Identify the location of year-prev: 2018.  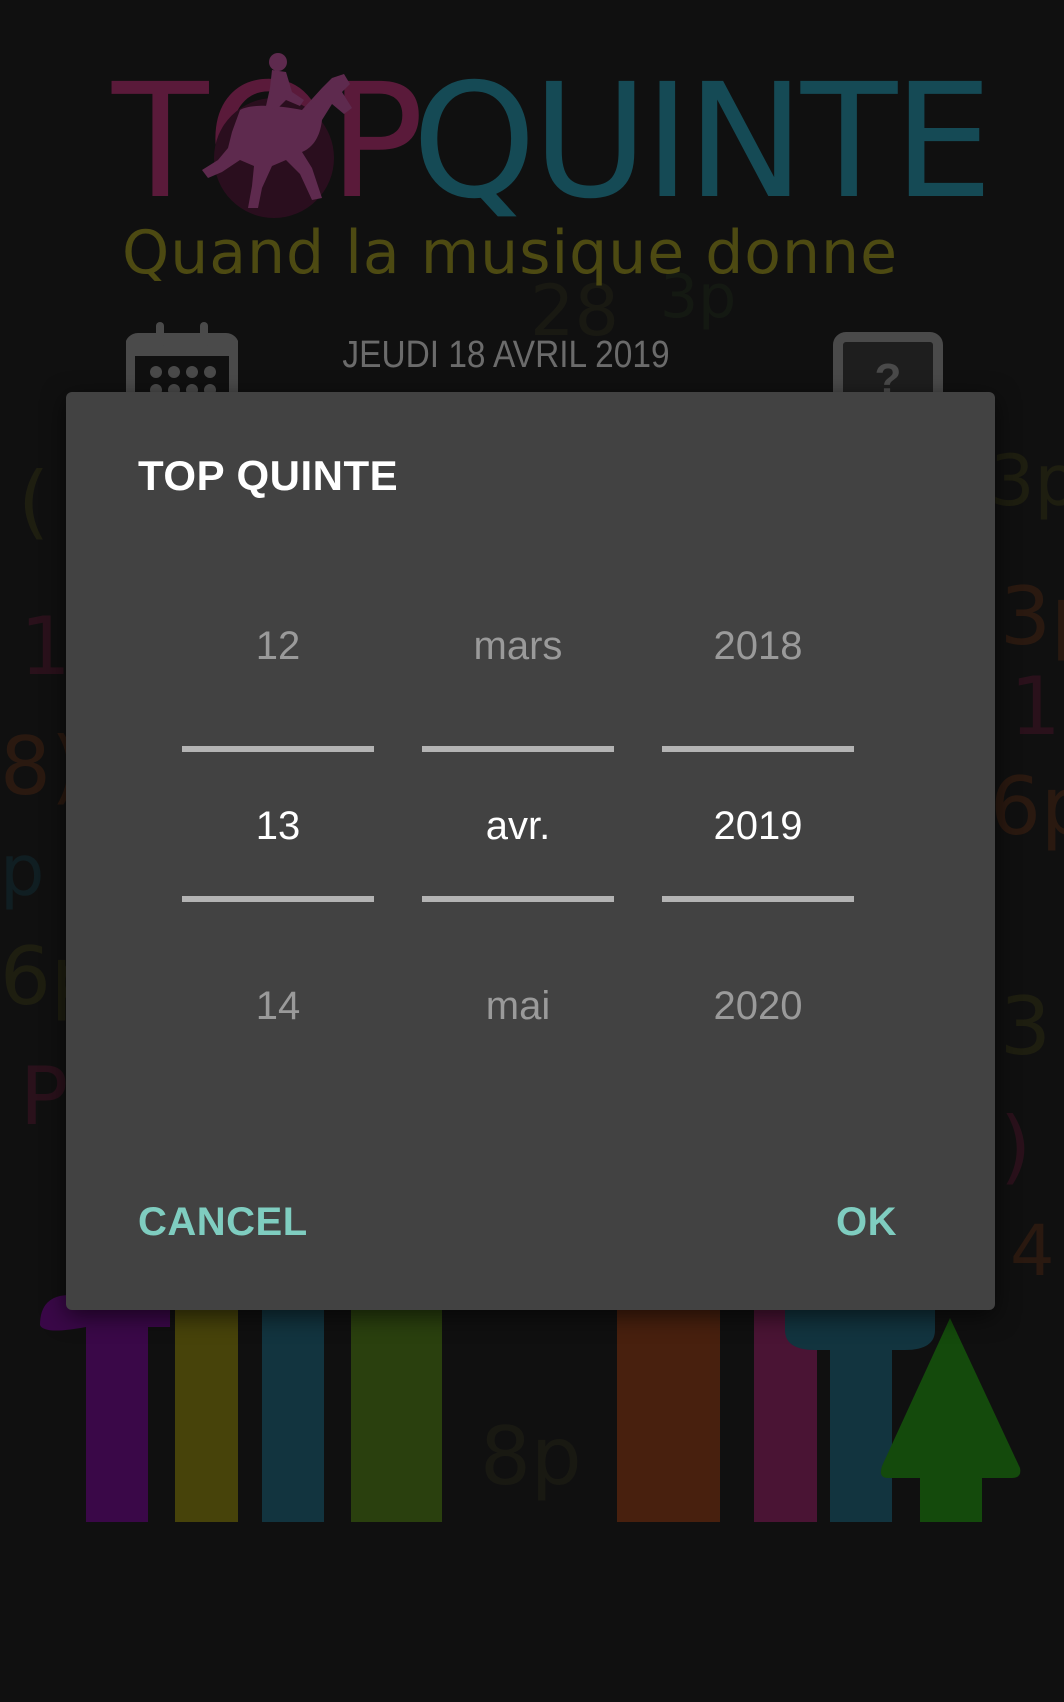
(758, 646).